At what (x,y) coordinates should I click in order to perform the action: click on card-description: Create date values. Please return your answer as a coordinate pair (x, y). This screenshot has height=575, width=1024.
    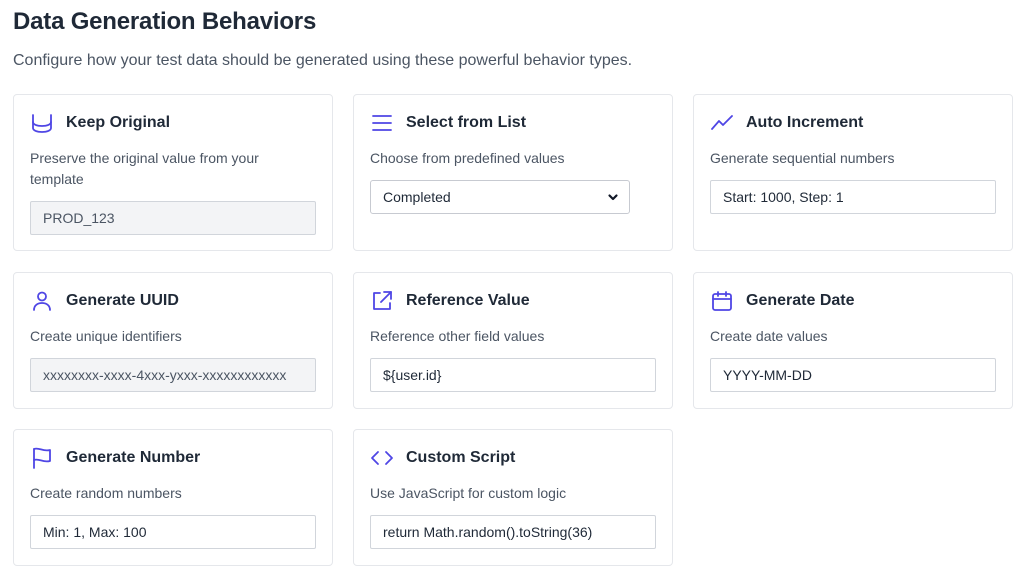
    Looking at the image, I should click on (769, 336).